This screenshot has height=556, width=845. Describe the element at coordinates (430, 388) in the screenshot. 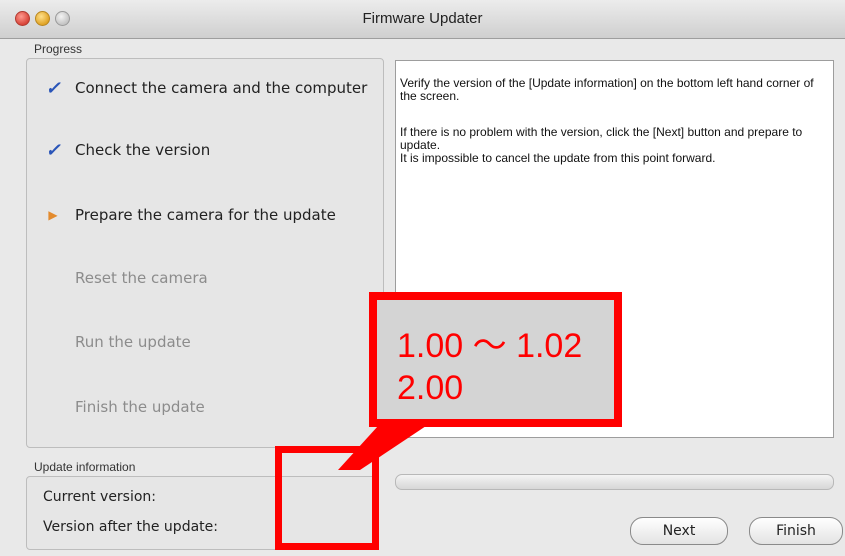

I see `callout-new-version: 2.00` at that location.